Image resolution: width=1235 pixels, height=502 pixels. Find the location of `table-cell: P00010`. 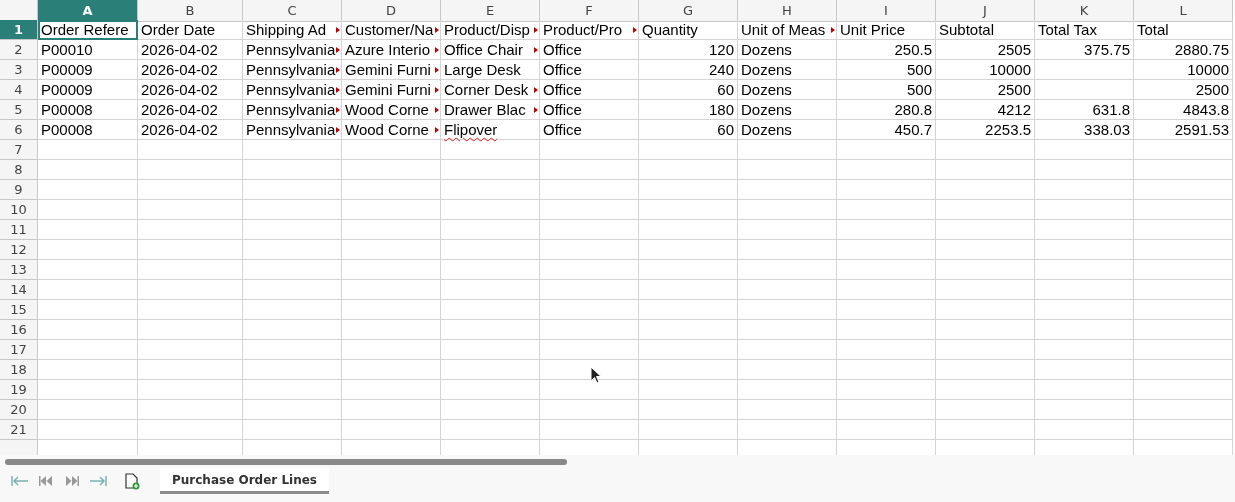

table-cell: P00010 is located at coordinates (88, 50).